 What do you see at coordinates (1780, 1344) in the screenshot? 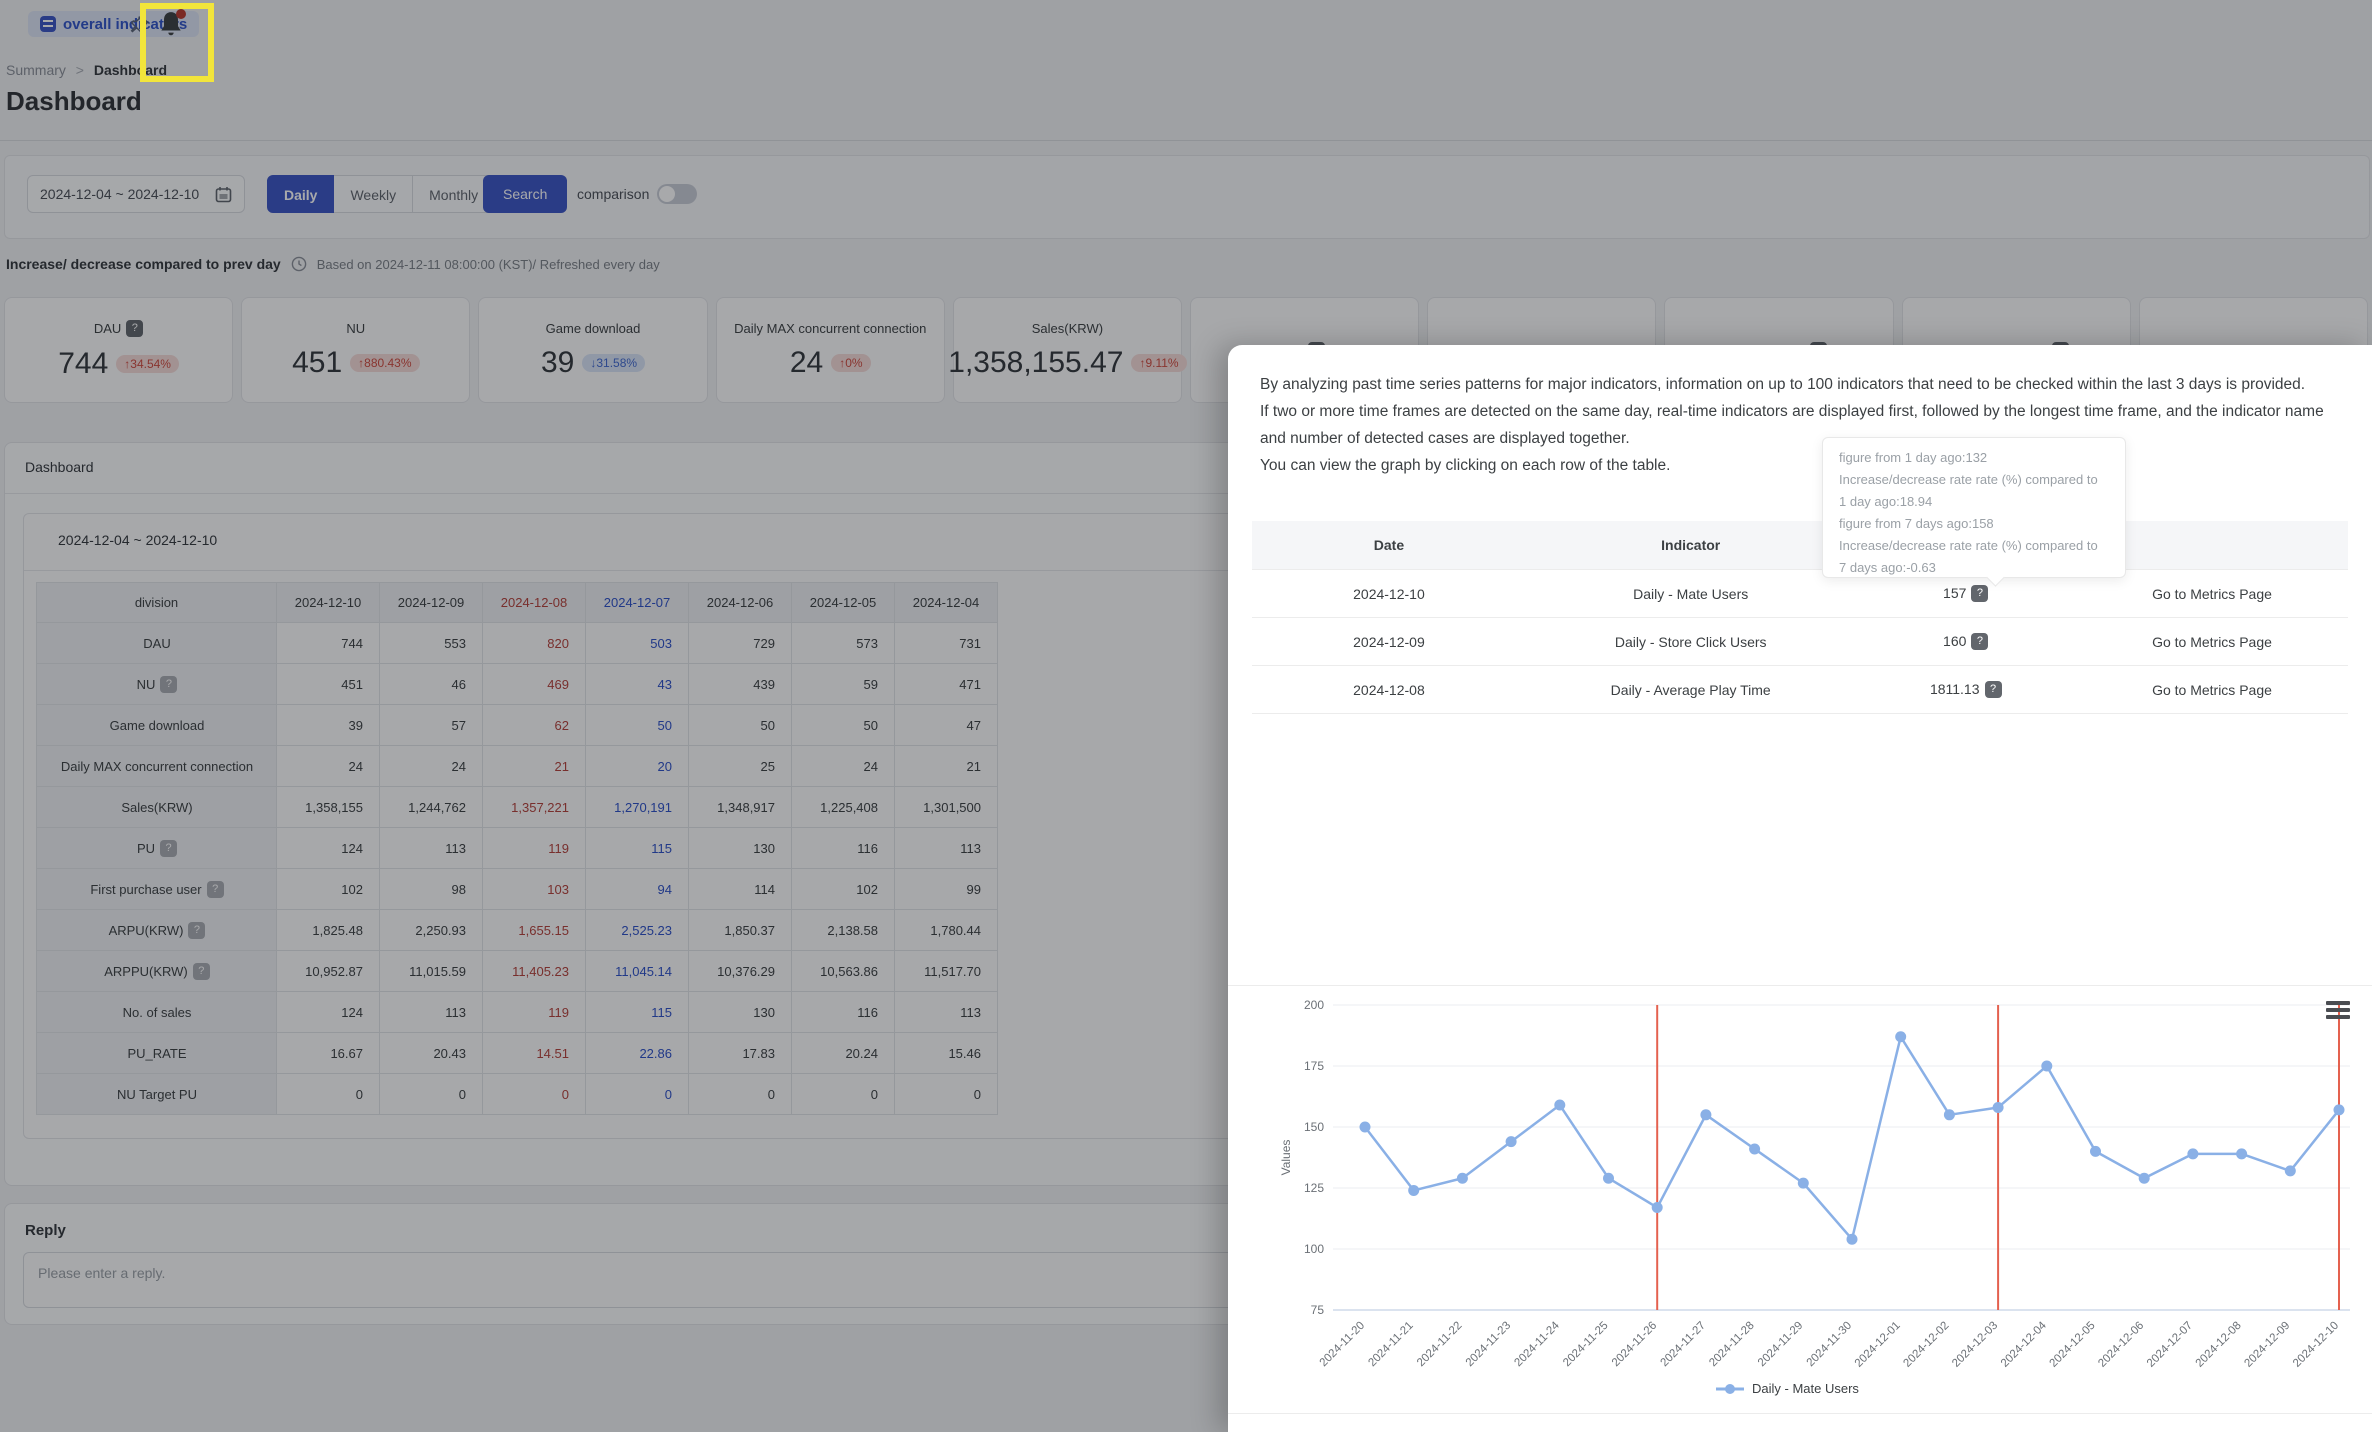
I see `x-tick-label: 2024-11-29` at bounding box center [1780, 1344].